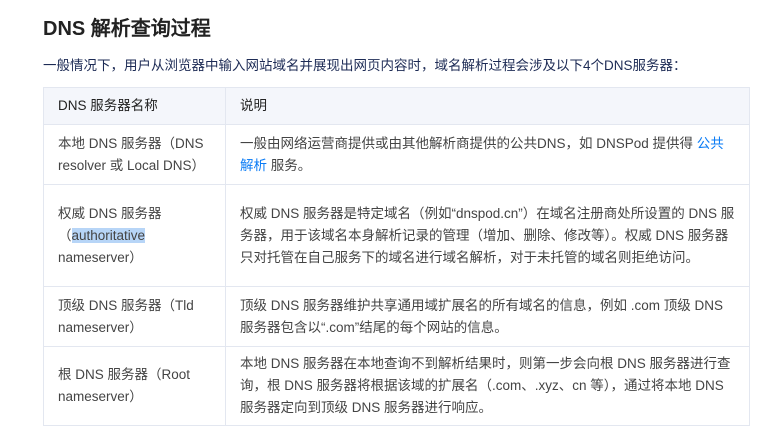  I want to click on header-description: 说明, so click(487, 106).